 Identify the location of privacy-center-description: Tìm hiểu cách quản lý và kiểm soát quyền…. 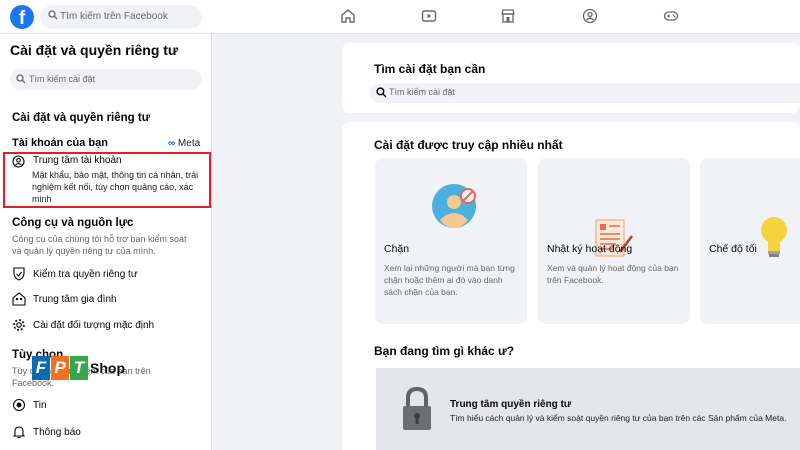
(618, 418).